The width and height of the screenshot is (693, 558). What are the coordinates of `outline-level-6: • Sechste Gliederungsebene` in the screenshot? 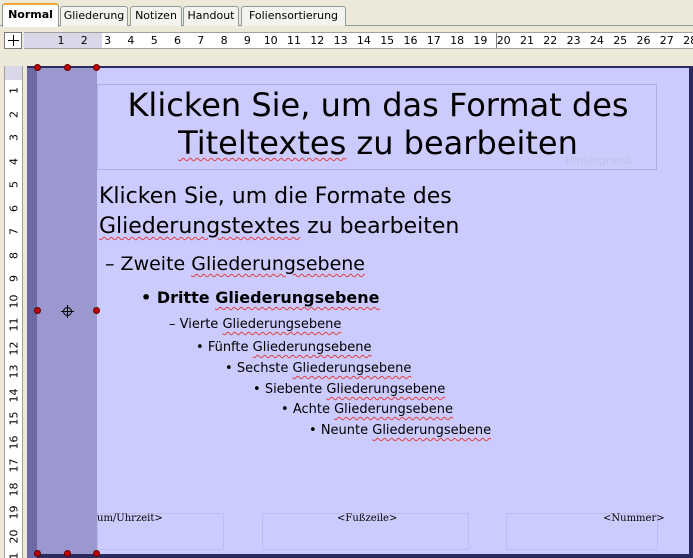 It's located at (318, 368).